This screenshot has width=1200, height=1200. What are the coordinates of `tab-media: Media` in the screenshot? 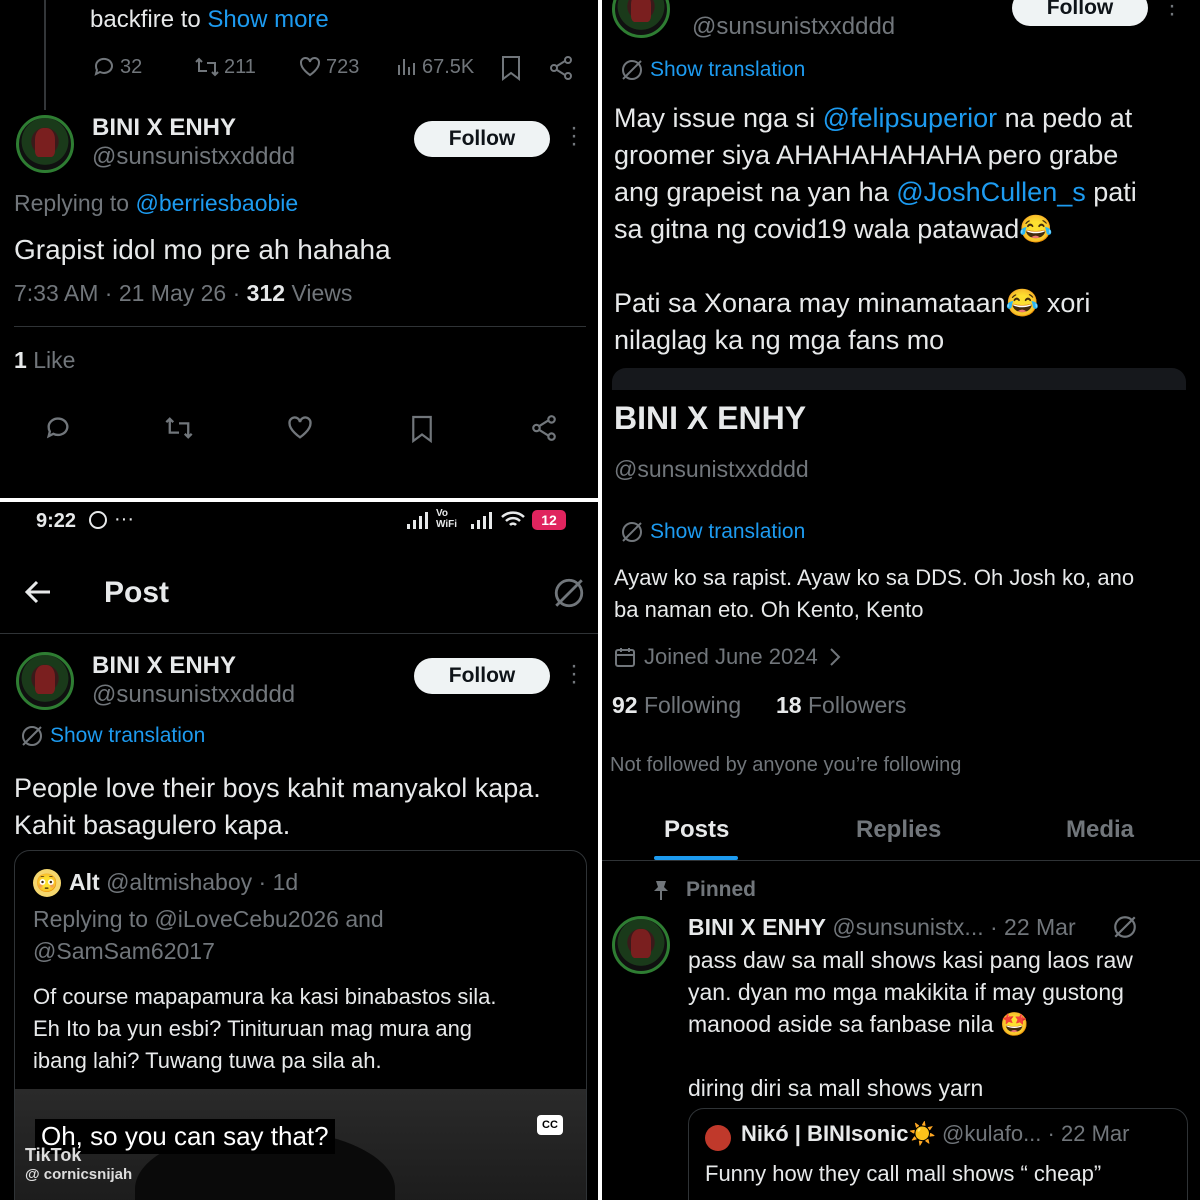 It's located at (1100, 830).